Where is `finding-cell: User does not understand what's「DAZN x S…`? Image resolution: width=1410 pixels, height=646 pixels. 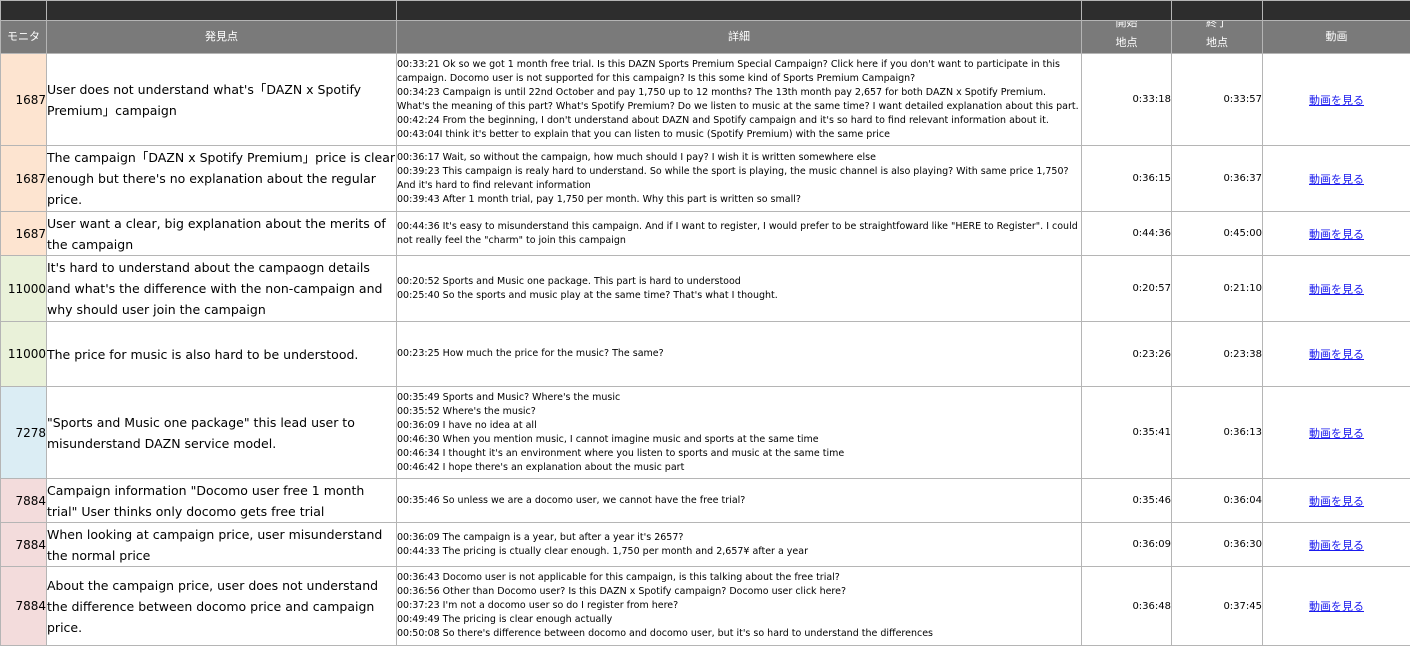 finding-cell: User does not understand what's「DAZN x S… is located at coordinates (221, 99).